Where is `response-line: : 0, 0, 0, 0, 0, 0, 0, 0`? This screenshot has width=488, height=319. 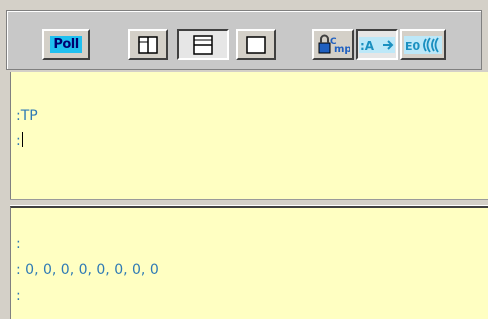
response-line: : 0, 0, 0, 0, 0, 0, 0, 0 is located at coordinates (87, 270).